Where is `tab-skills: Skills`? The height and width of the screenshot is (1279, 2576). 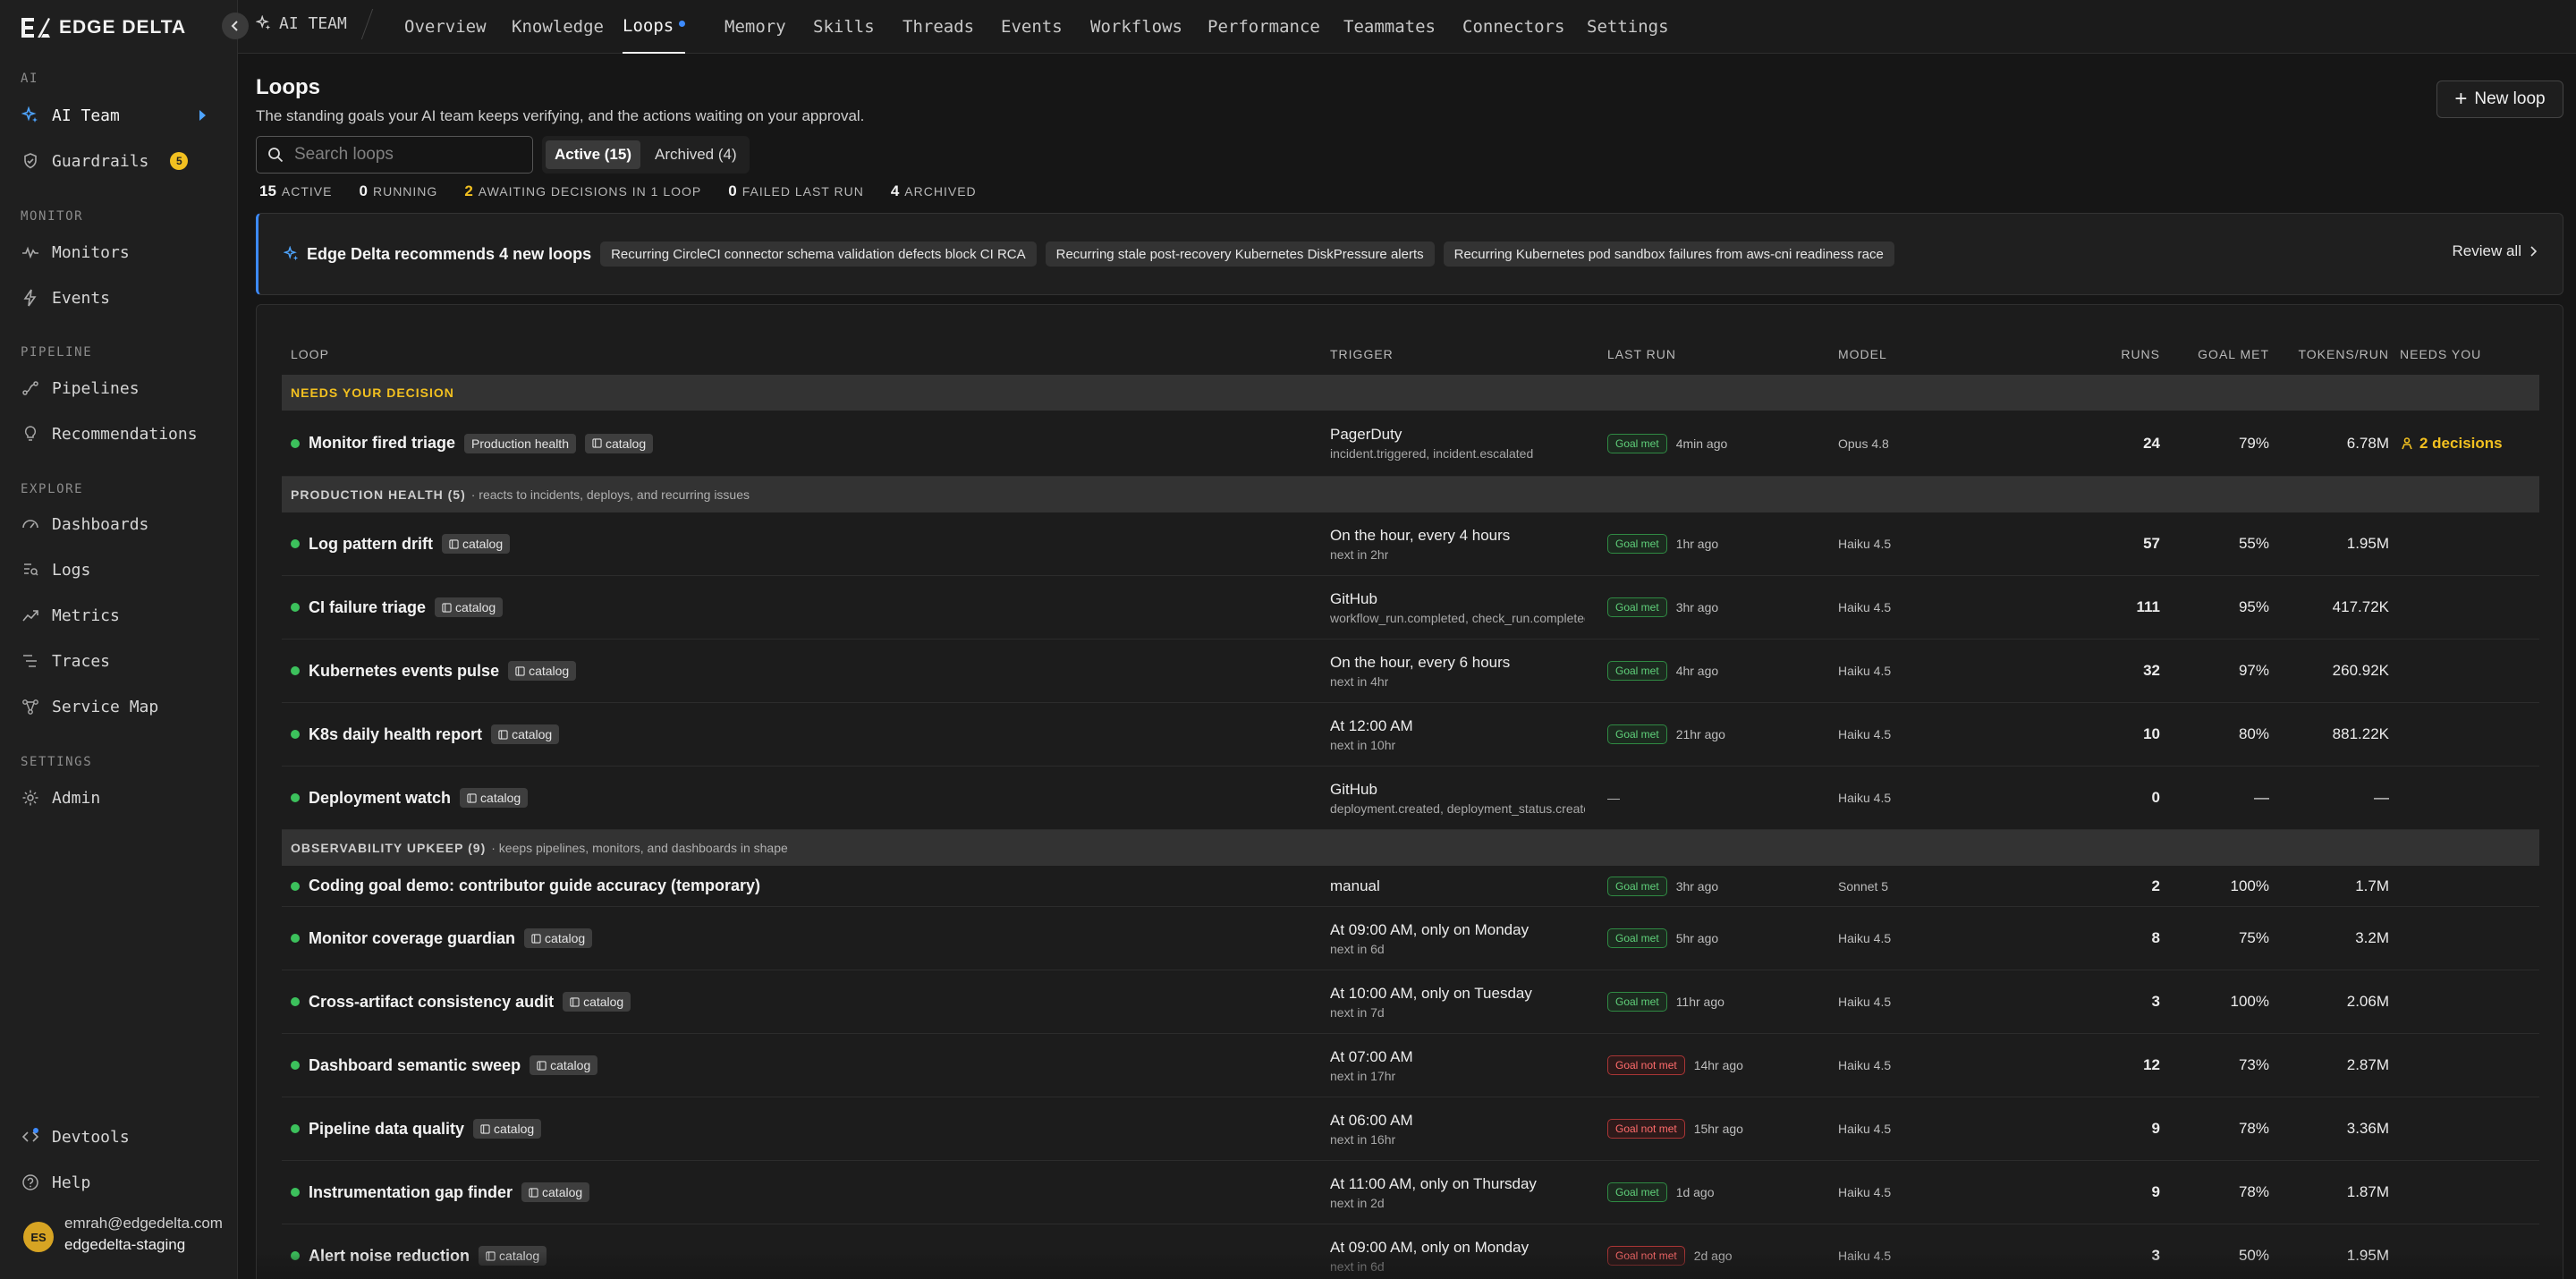 tab-skills: Skills is located at coordinates (844, 27).